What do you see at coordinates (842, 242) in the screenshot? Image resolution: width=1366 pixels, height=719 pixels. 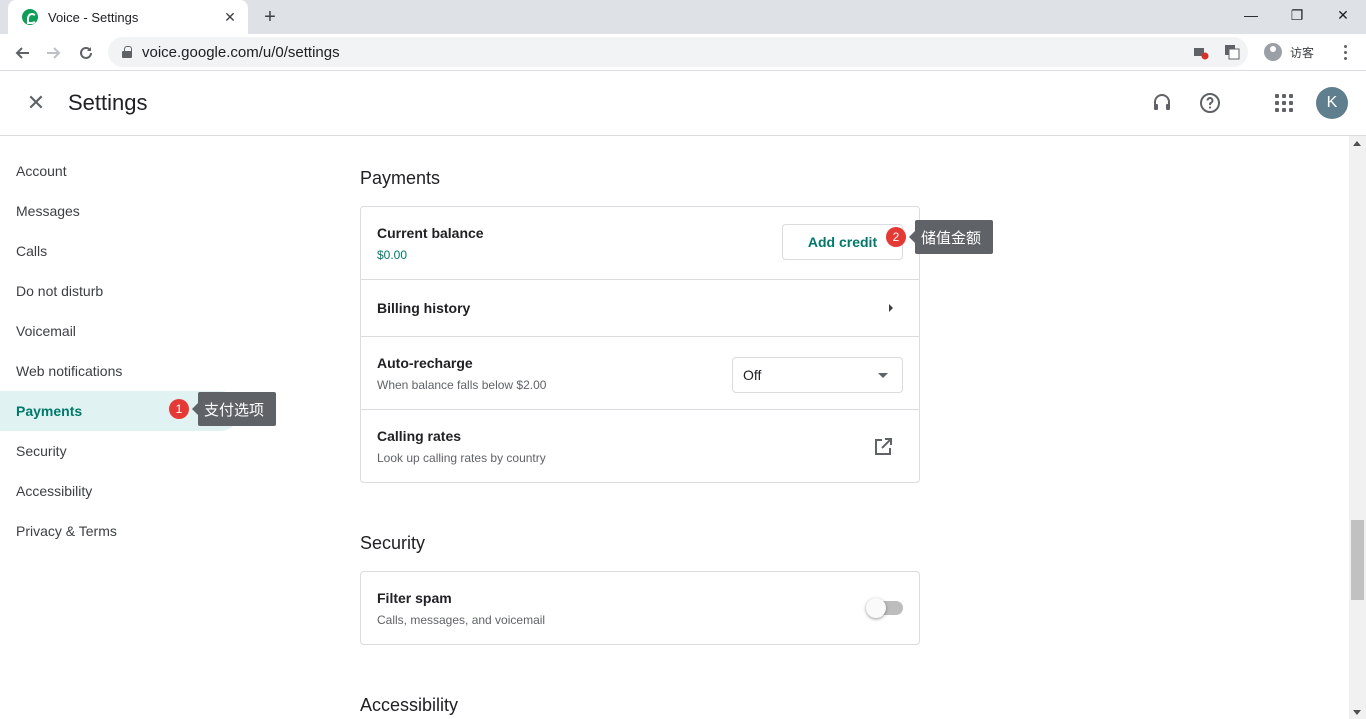 I see `add-credit-button: Add credit` at bounding box center [842, 242].